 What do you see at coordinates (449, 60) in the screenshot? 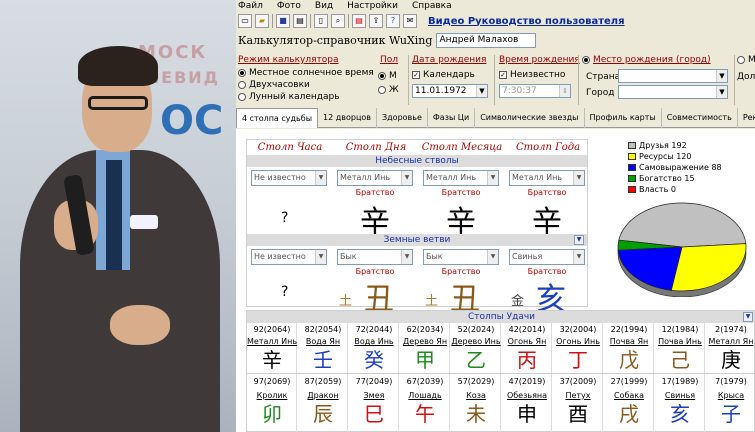
I see `birth-date-title: Дата рождения` at bounding box center [449, 60].